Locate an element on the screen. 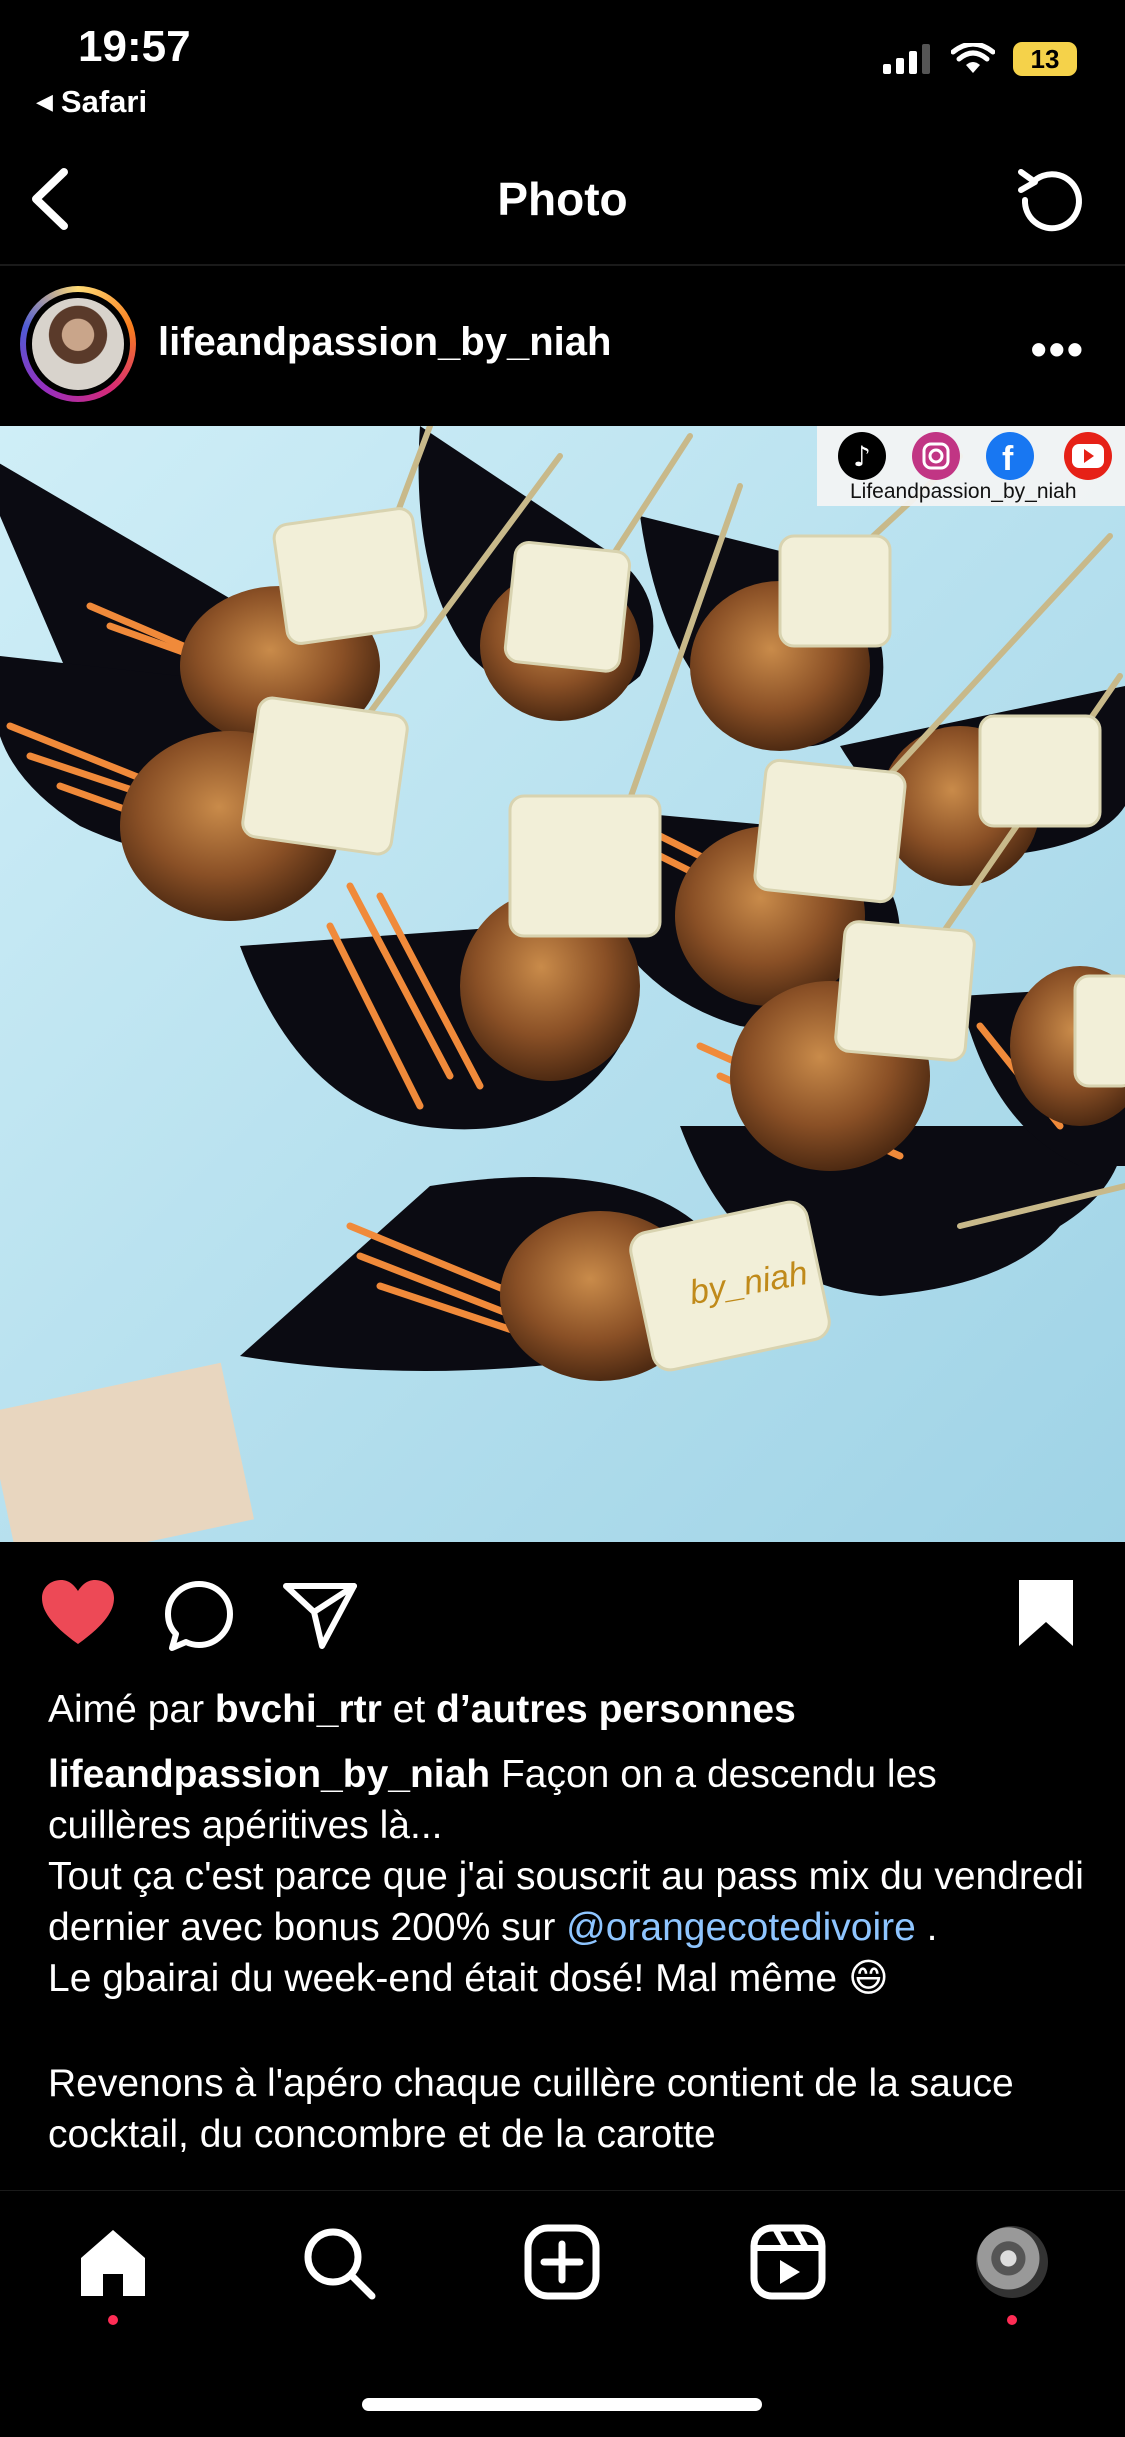  comment-icon is located at coordinates (199, 1615).